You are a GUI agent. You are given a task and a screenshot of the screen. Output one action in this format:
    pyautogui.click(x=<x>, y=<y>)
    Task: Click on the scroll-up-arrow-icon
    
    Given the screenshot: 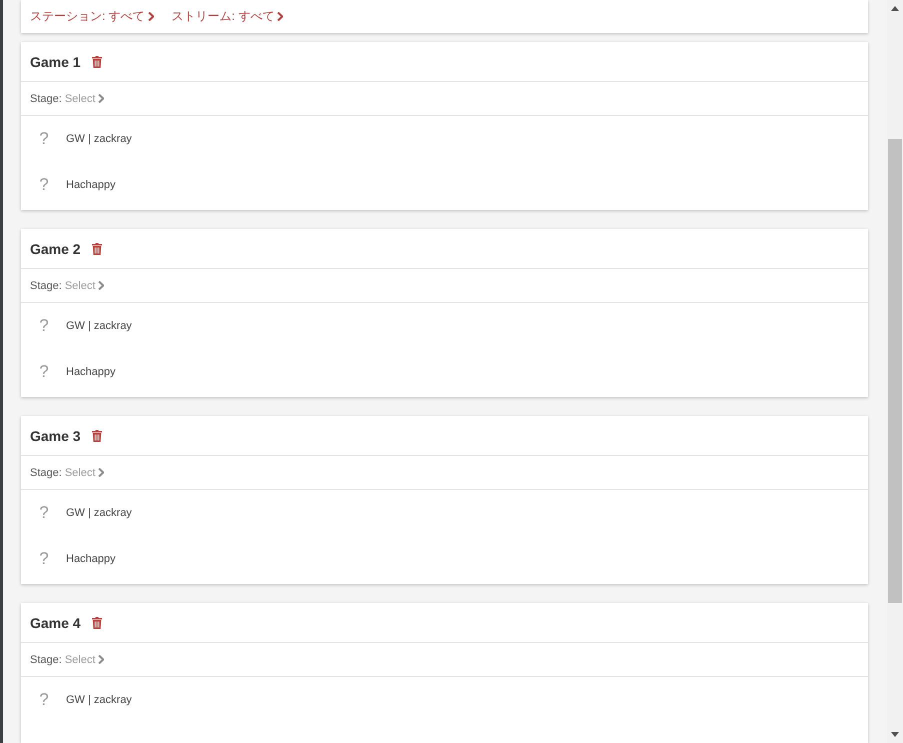 What is the action you would take?
    pyautogui.click(x=895, y=8)
    